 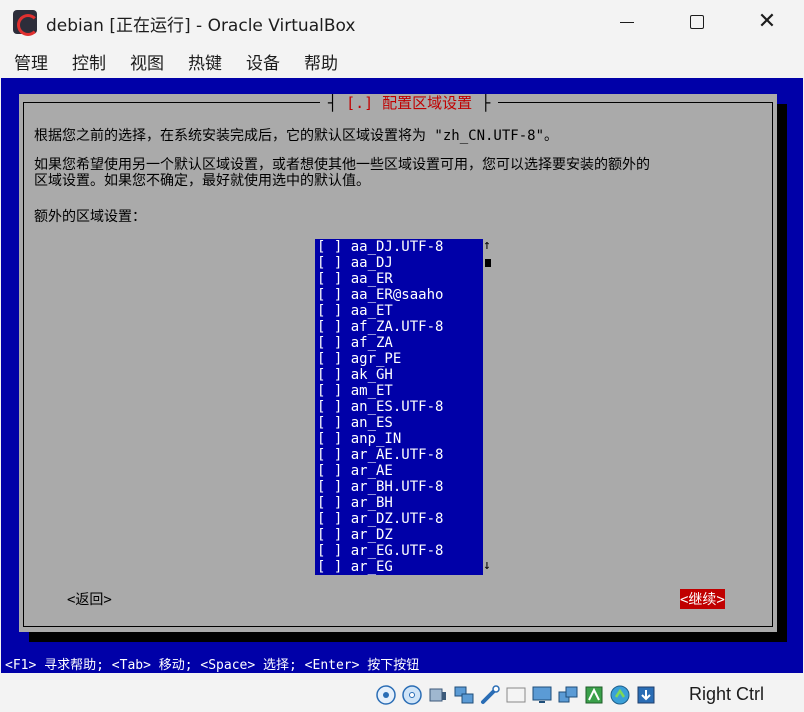 What do you see at coordinates (490, 695) in the screenshot?
I see `usb-icon` at bounding box center [490, 695].